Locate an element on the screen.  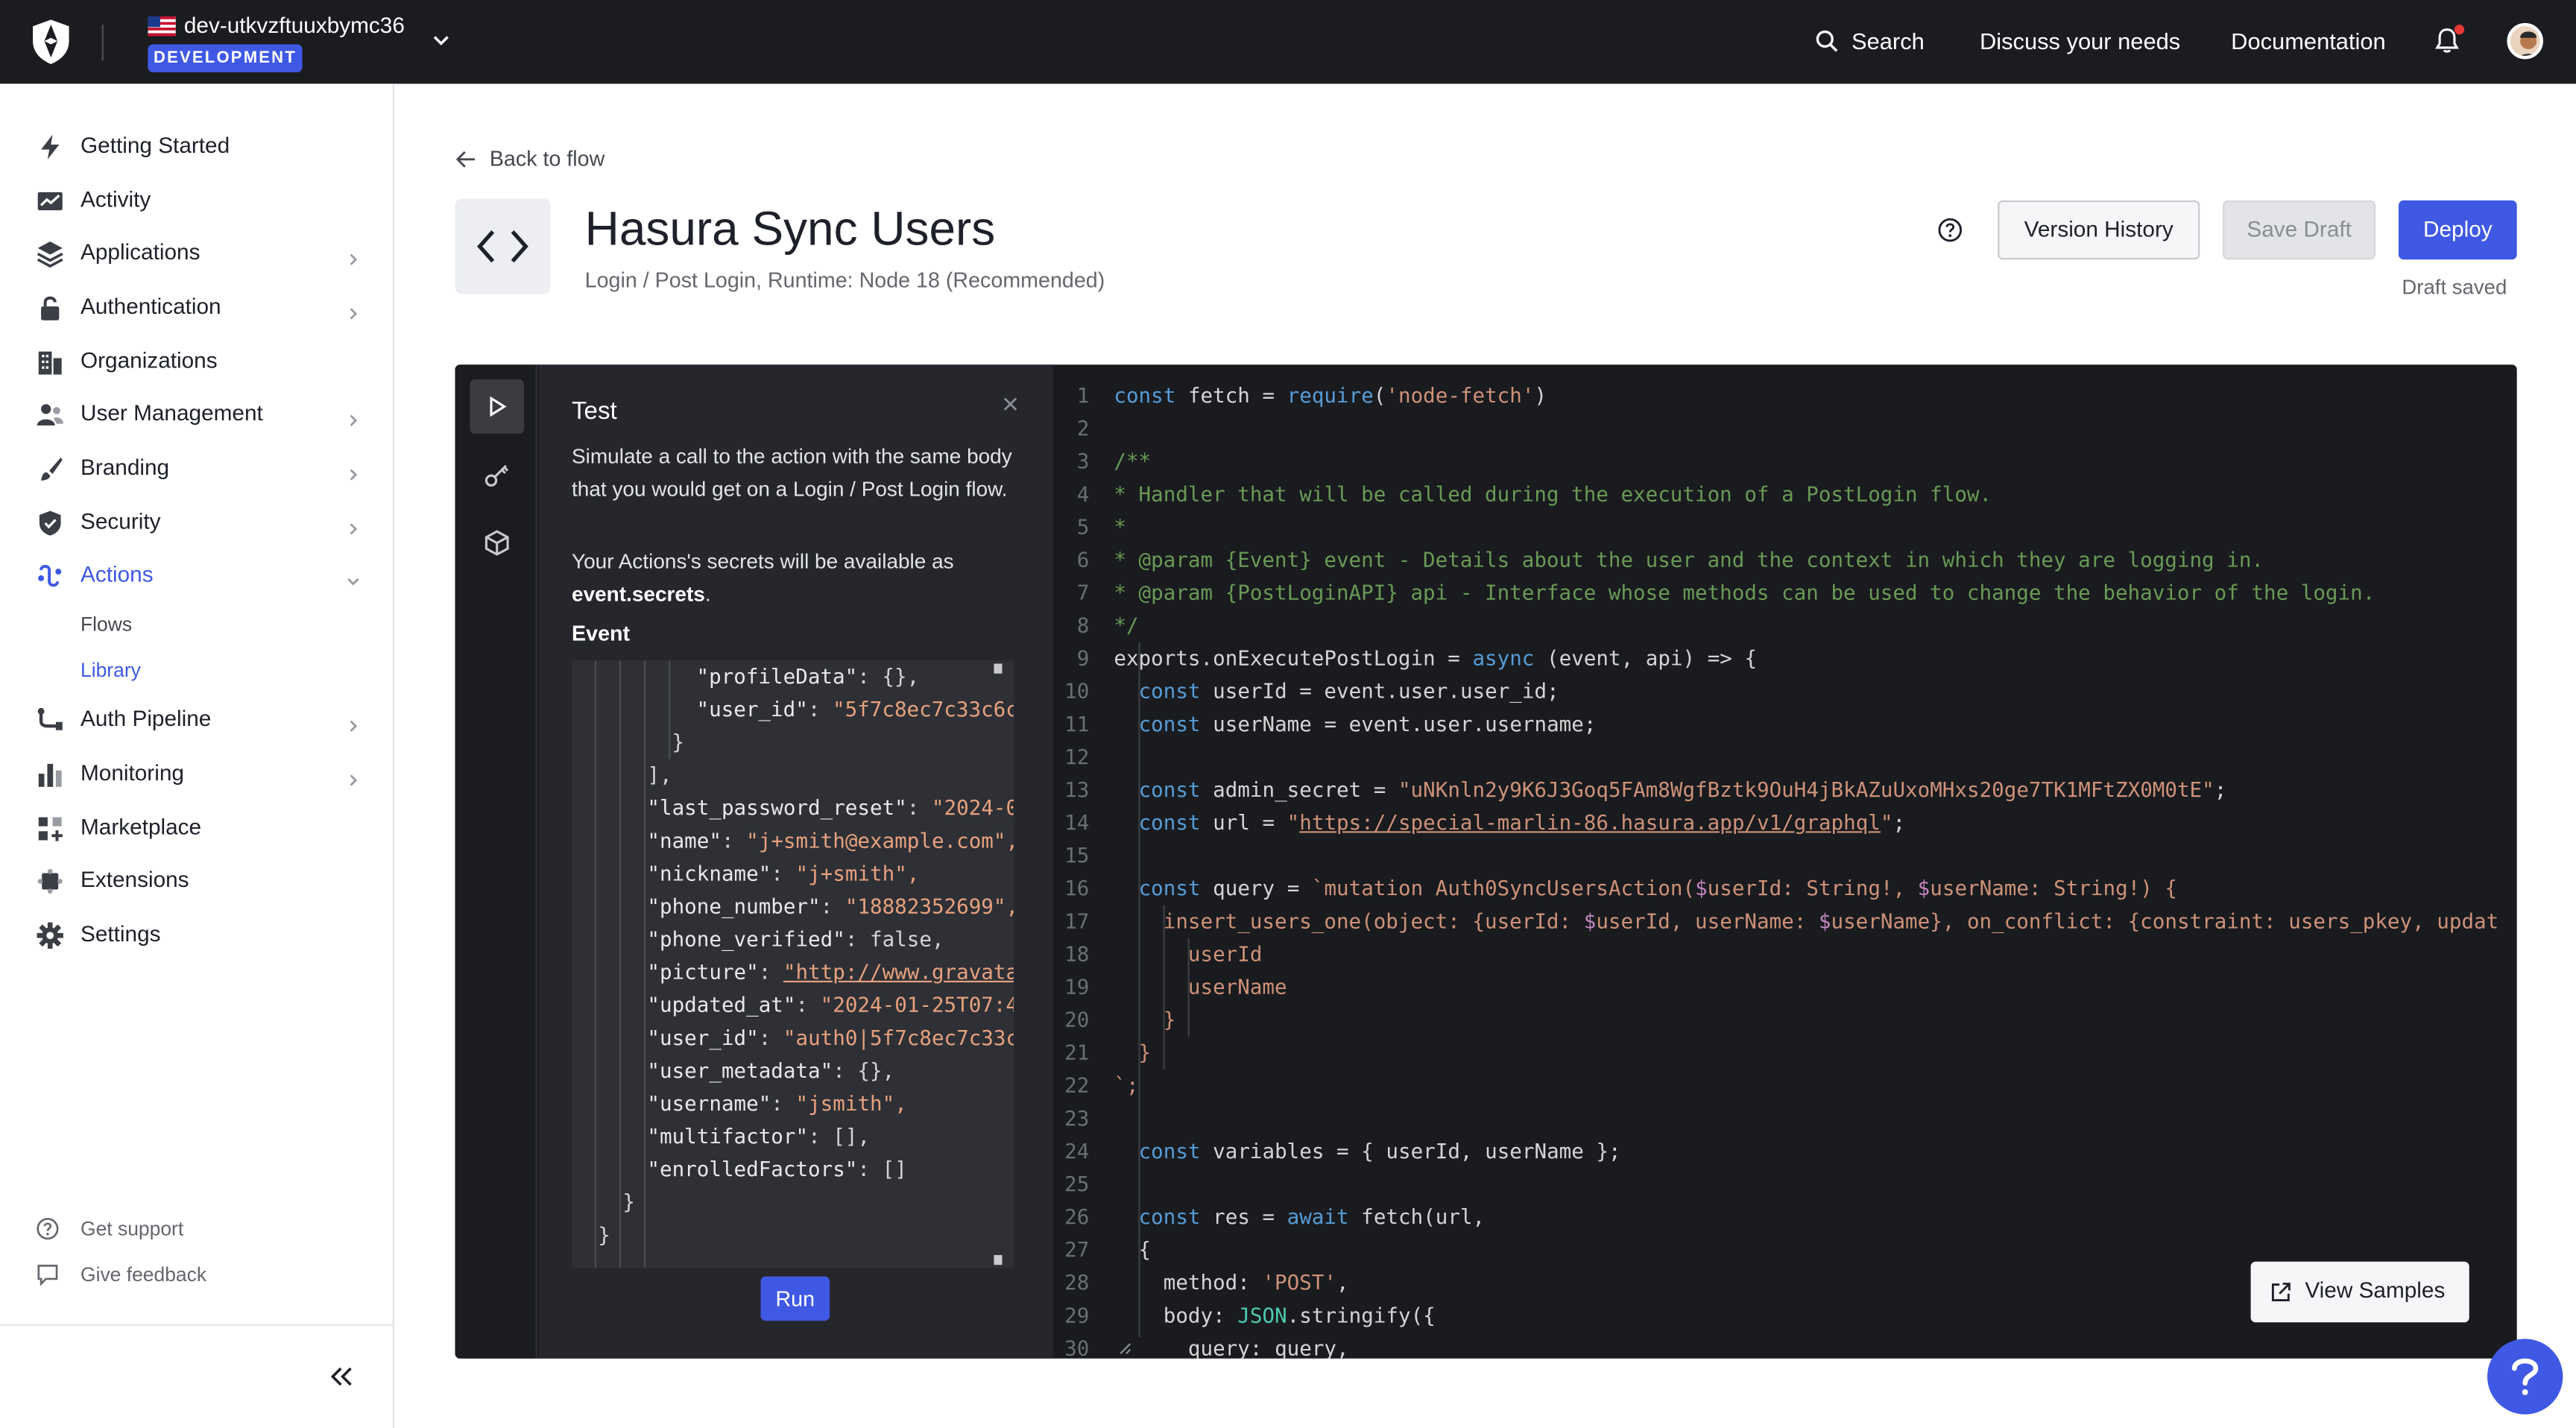
code-text: query: query, is located at coordinates (1268, 1347).